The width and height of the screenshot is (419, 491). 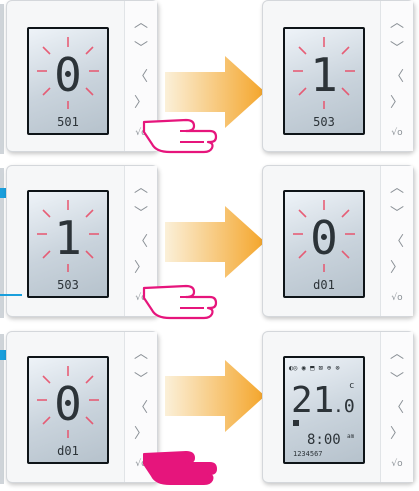 I want to click on thermostat-row2-right: 0 d01 ︿ ﹀ 〈 〉 √o, so click(x=338, y=241).